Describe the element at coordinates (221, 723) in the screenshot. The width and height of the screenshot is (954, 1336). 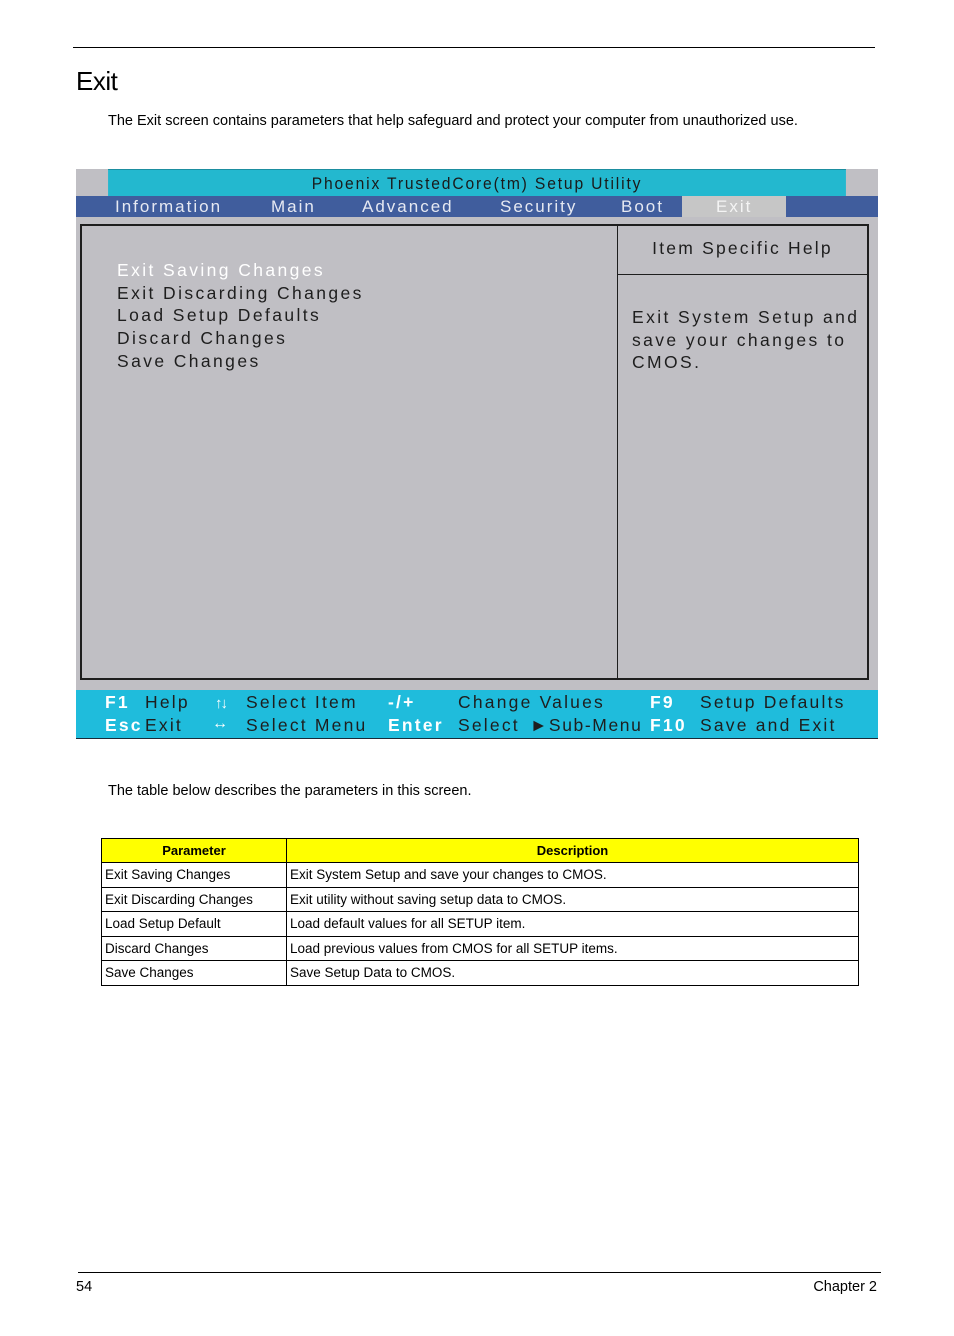
I see `left-right-arrow-icon: ↔` at that location.